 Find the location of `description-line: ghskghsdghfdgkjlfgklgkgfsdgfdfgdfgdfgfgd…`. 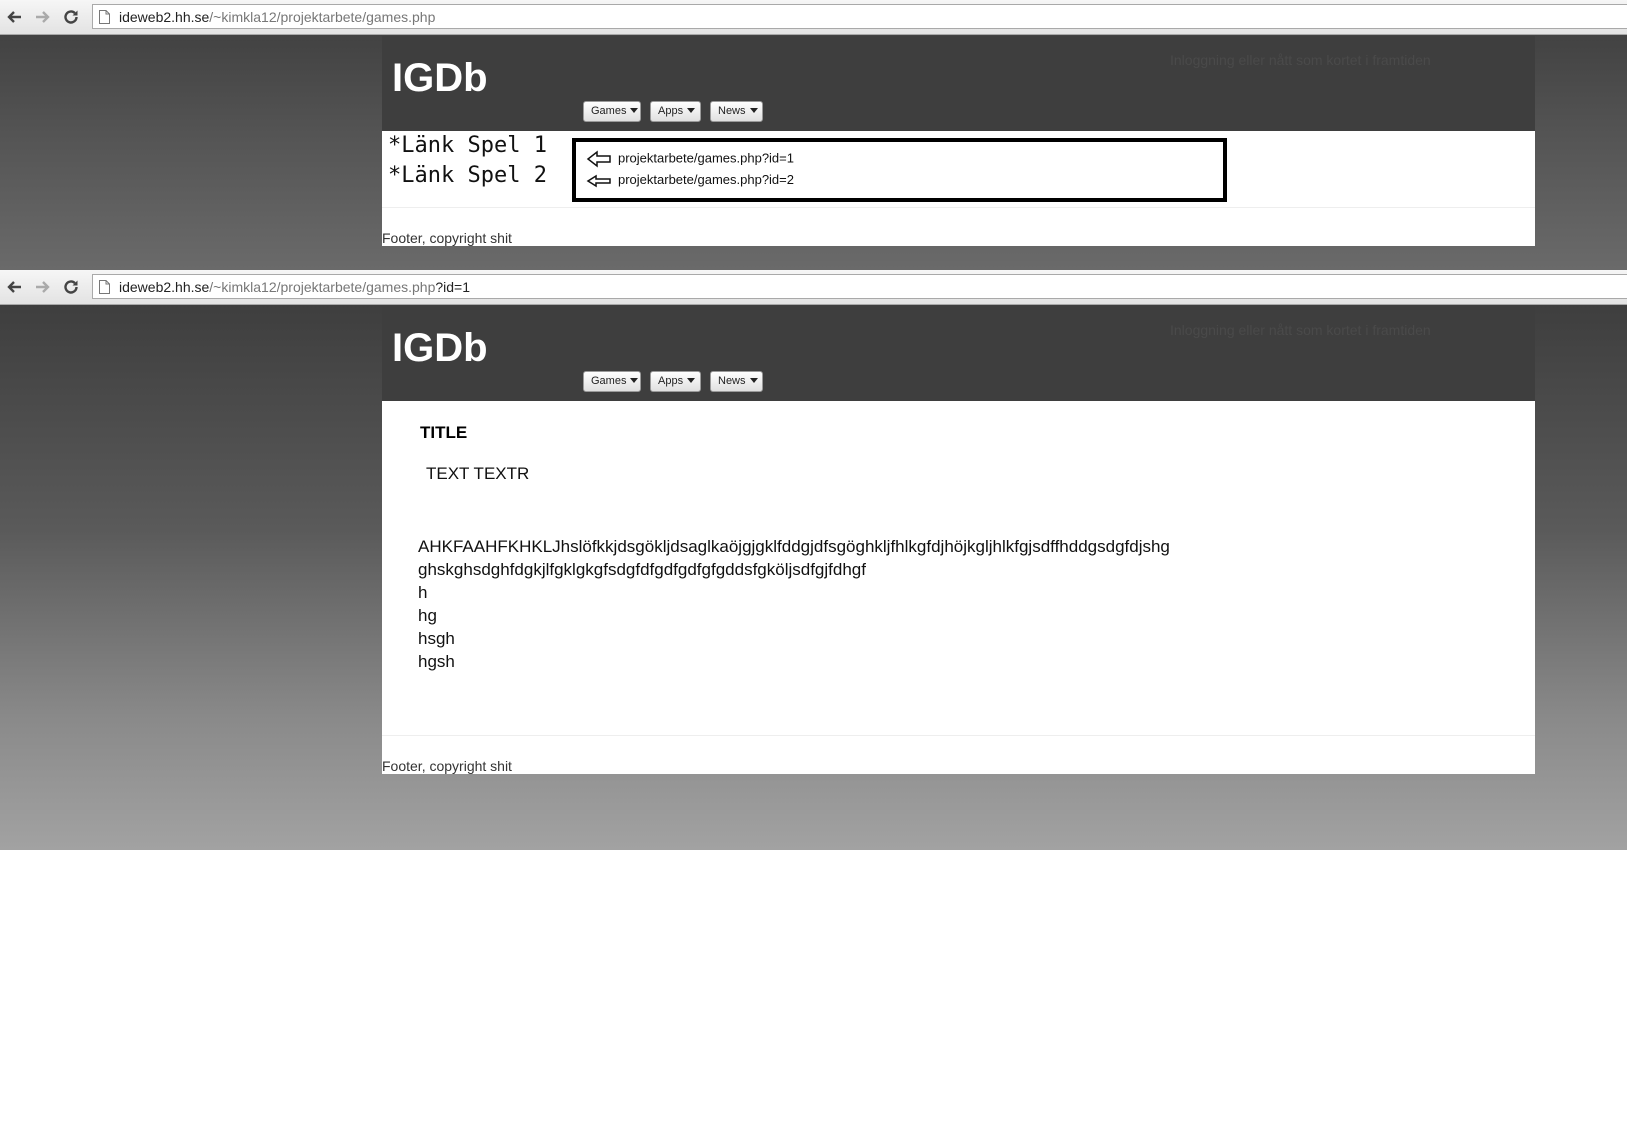

description-line: ghskghsdghfdgkjlfgklgkgfsdgfdfgdfgdfgfgd… is located at coordinates (642, 569).